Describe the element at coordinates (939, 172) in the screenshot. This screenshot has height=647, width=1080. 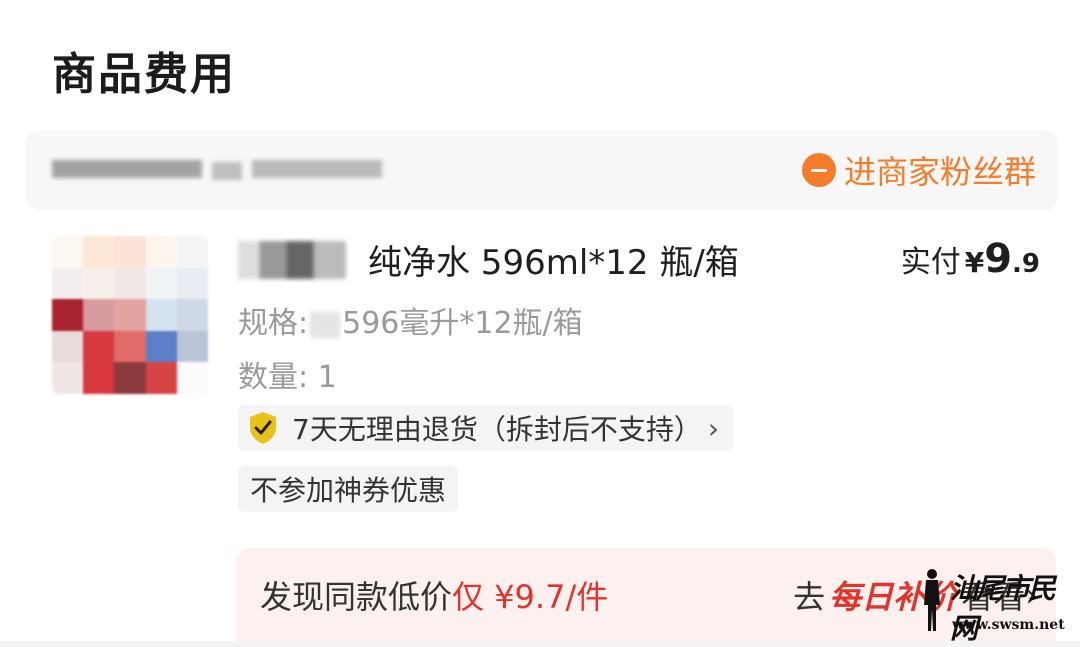
I see `fan-group-label: 进商家粉丝群` at that location.